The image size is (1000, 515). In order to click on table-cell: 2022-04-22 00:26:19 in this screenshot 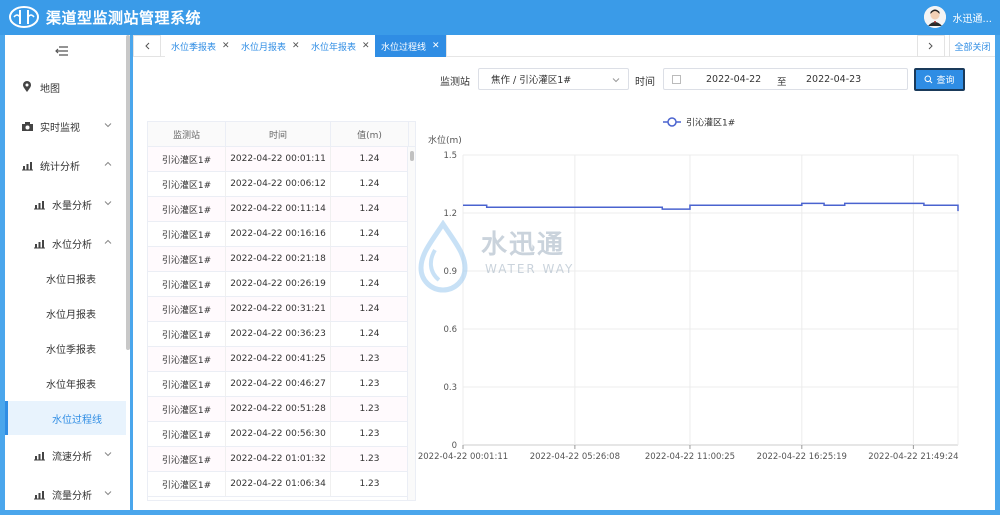, I will do `click(278, 284)`.